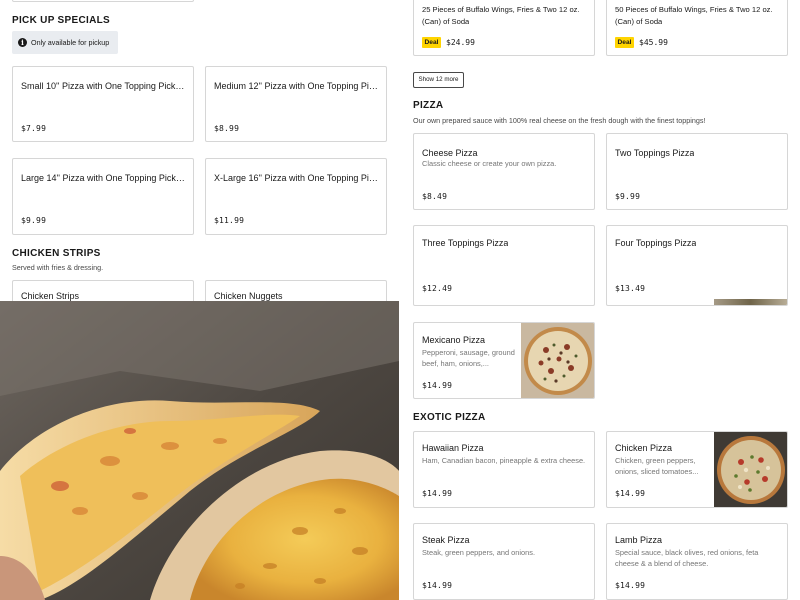  What do you see at coordinates (557, 360) in the screenshot?
I see `mexicano-pizza-thumbnail` at bounding box center [557, 360].